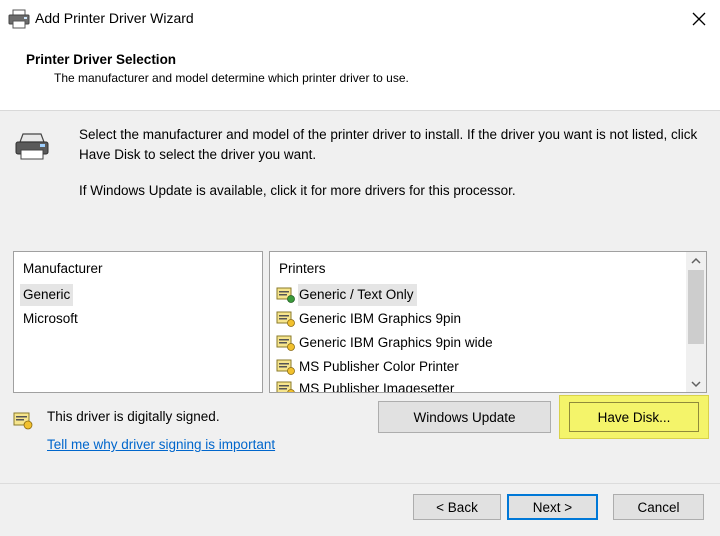 The width and height of the screenshot is (720, 536). I want to click on manufacturer-list-header: Manufacturer, so click(63, 268).